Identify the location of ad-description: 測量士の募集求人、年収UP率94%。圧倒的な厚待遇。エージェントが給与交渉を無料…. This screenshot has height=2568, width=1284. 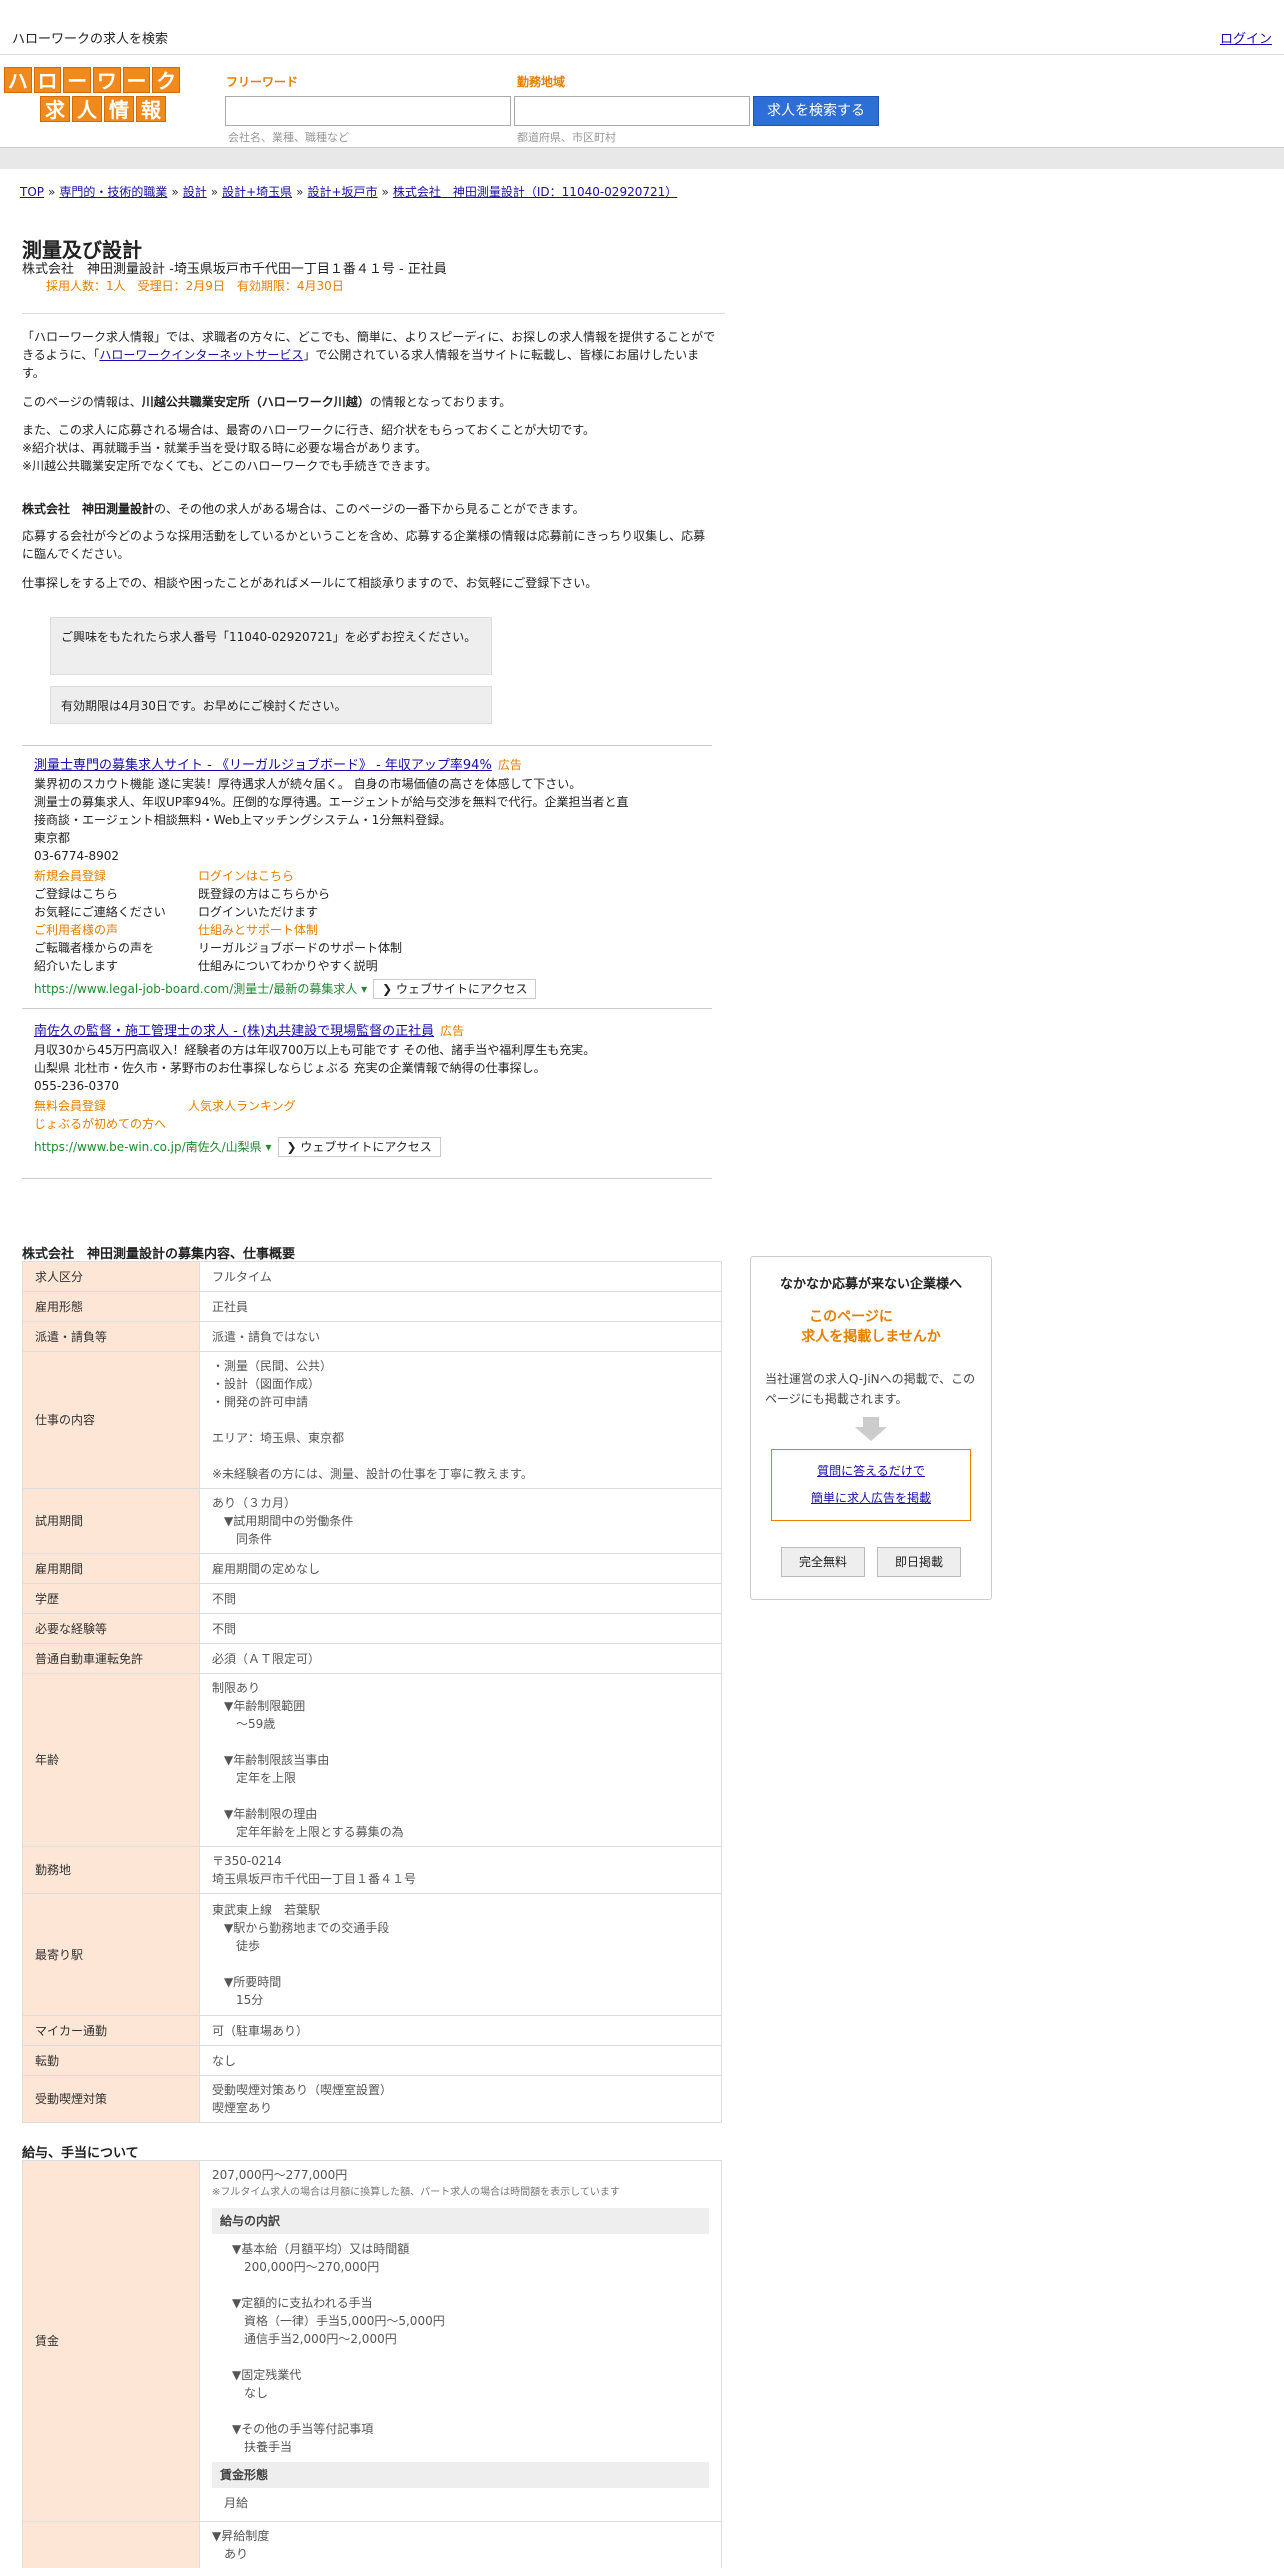
(331, 811).